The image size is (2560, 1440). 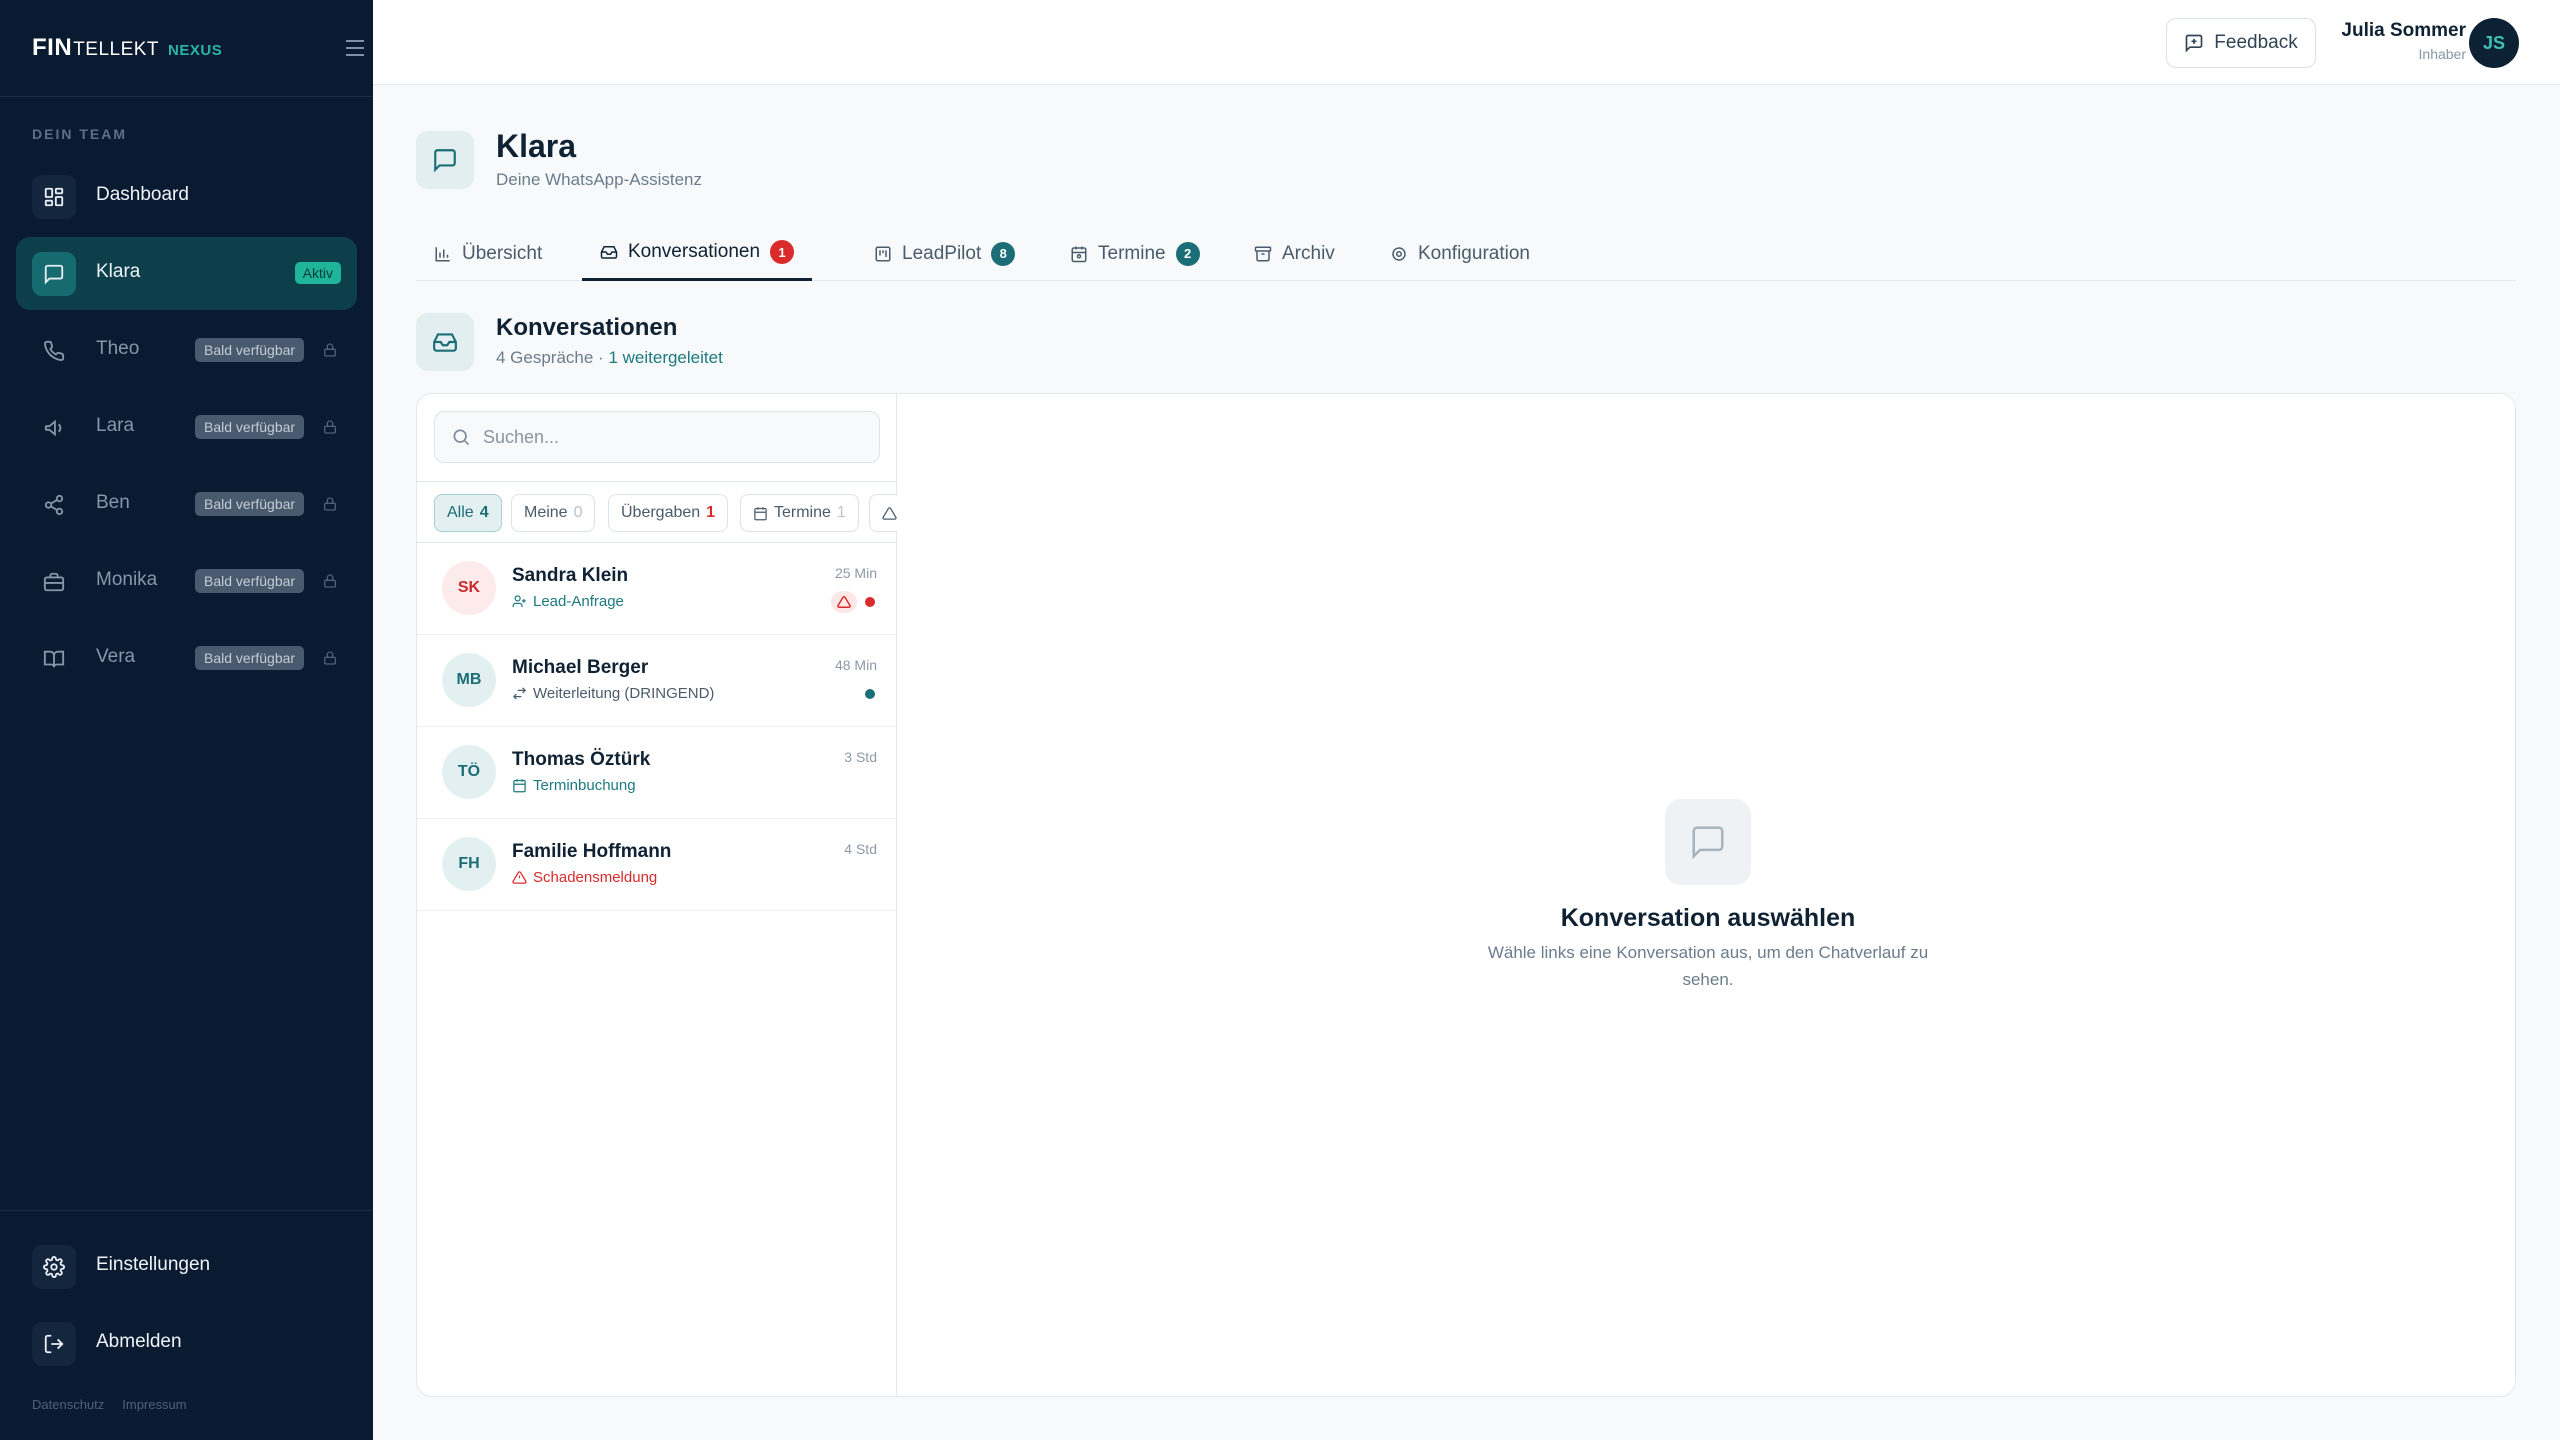 What do you see at coordinates (1132, 253) in the screenshot?
I see `tab-label: Termine` at bounding box center [1132, 253].